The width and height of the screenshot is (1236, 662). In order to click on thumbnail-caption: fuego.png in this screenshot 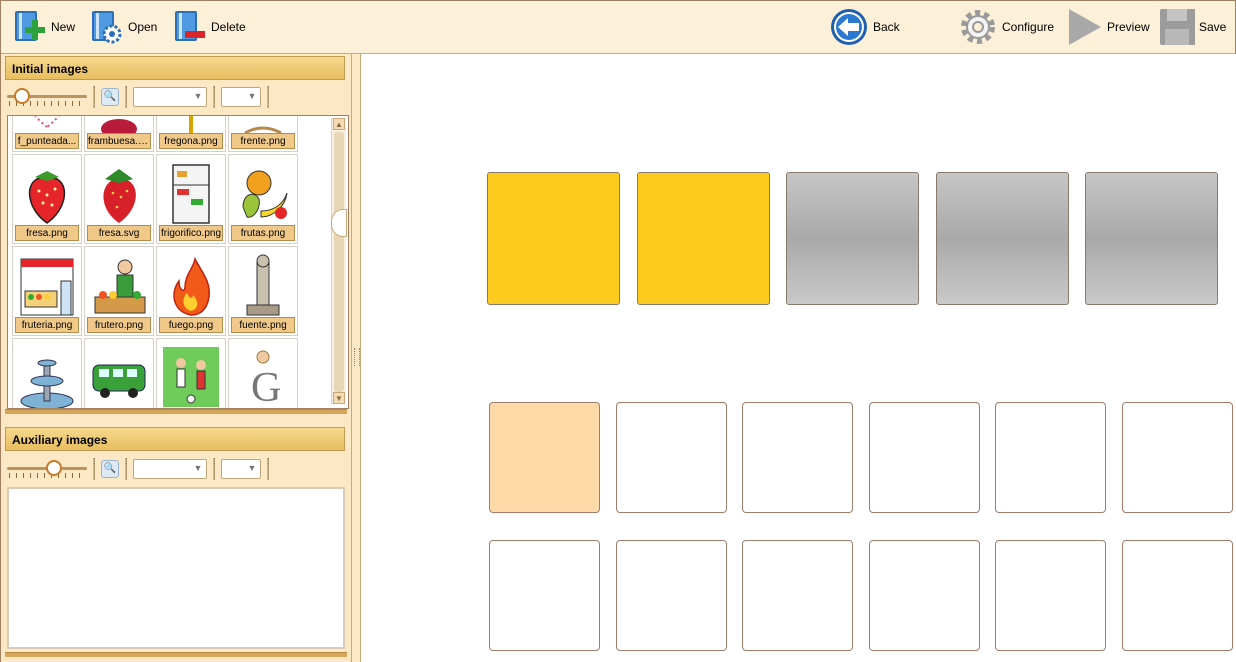, I will do `click(191, 325)`.